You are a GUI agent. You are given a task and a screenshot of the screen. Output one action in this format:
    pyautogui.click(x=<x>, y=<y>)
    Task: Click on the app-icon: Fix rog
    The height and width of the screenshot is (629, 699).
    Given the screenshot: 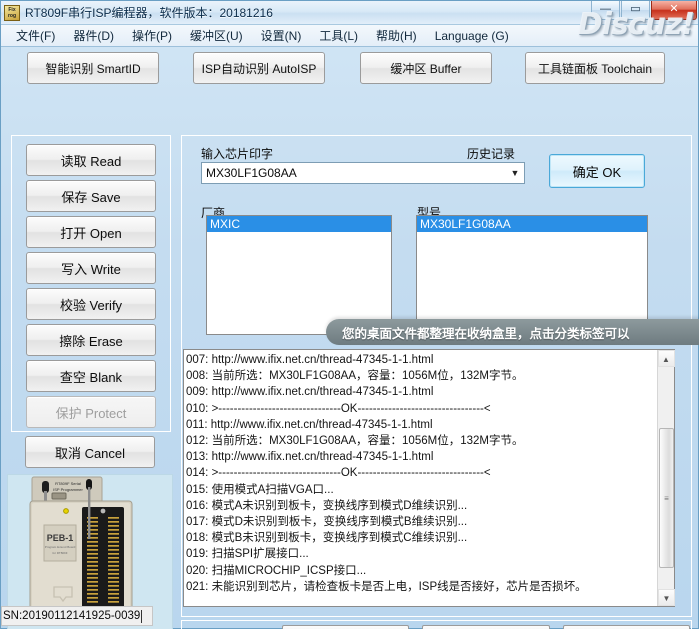 What is the action you would take?
    pyautogui.click(x=12, y=12)
    